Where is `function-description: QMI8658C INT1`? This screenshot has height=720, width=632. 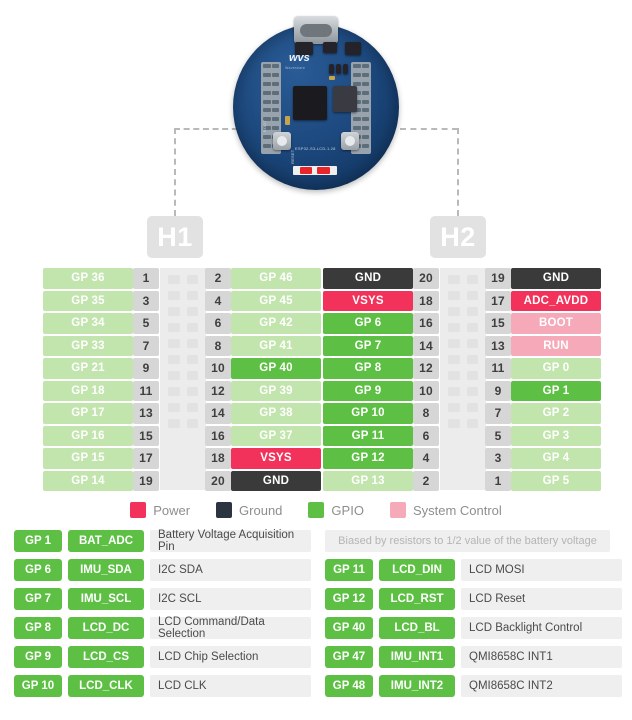 function-description: QMI8658C INT1 is located at coordinates (541, 657).